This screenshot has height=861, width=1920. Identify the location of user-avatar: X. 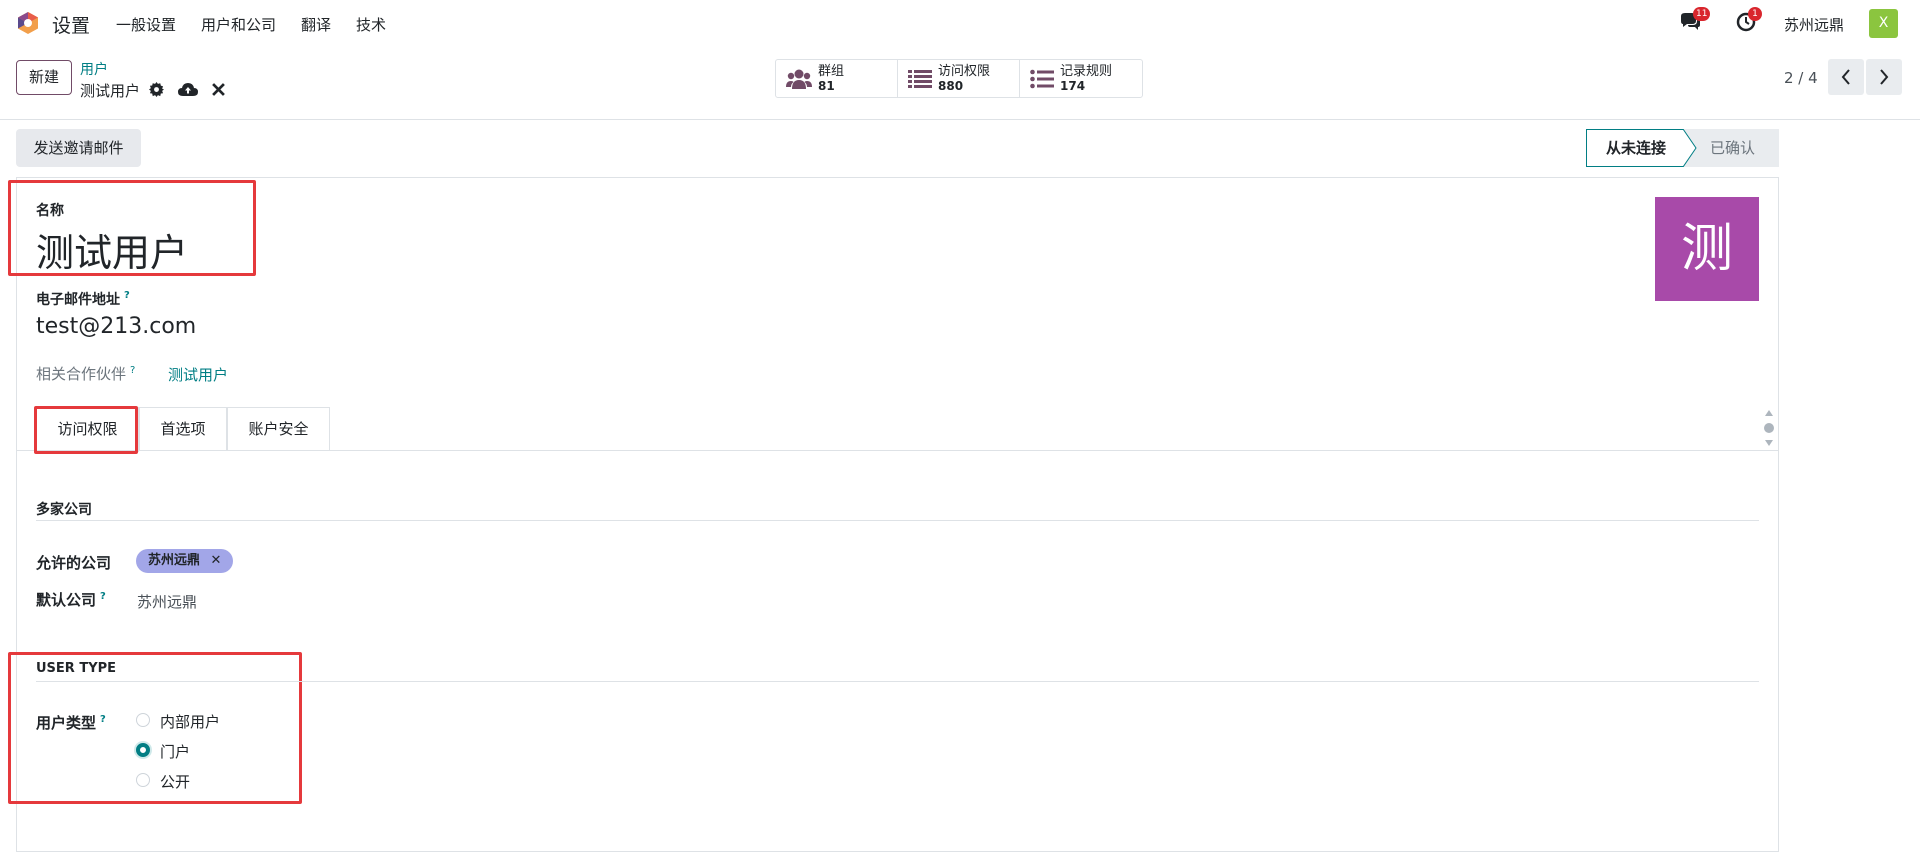
(1883, 23).